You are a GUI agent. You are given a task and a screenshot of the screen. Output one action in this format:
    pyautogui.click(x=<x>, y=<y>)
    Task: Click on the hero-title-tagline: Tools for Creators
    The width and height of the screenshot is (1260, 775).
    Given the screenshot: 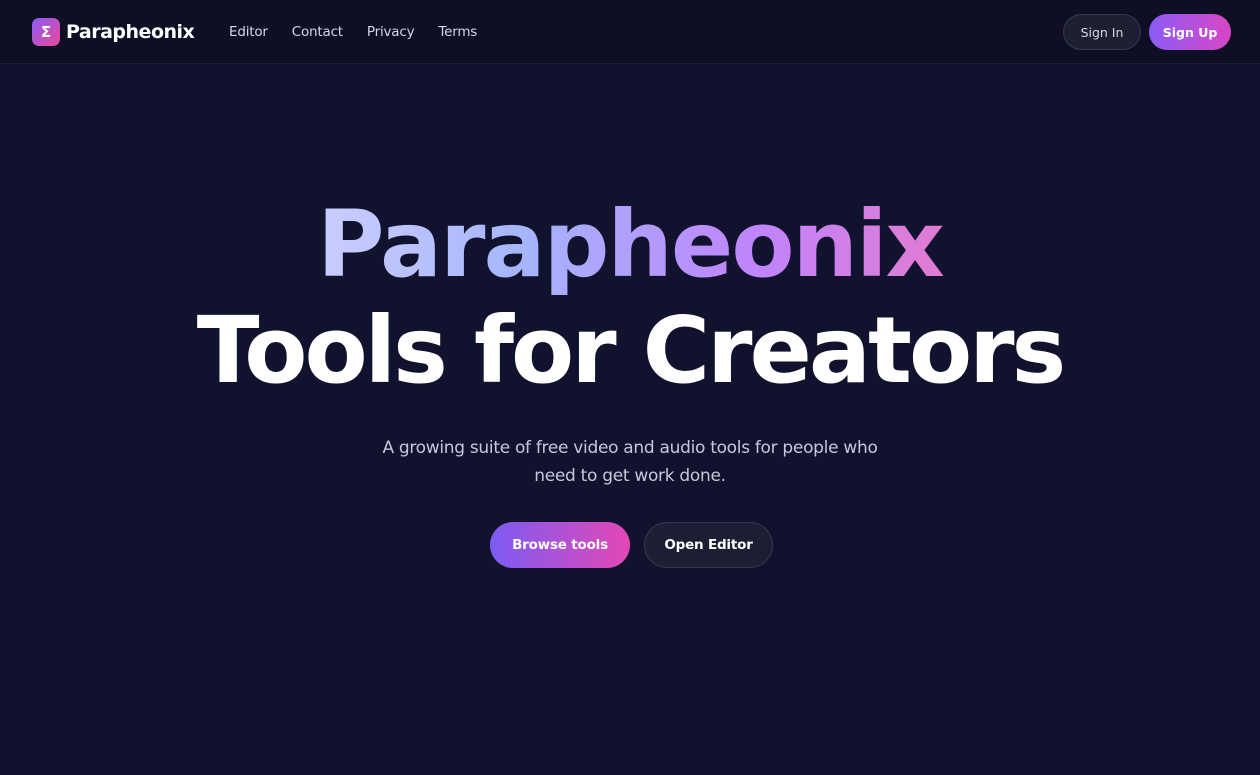 What is the action you would take?
    pyautogui.click(x=631, y=350)
    